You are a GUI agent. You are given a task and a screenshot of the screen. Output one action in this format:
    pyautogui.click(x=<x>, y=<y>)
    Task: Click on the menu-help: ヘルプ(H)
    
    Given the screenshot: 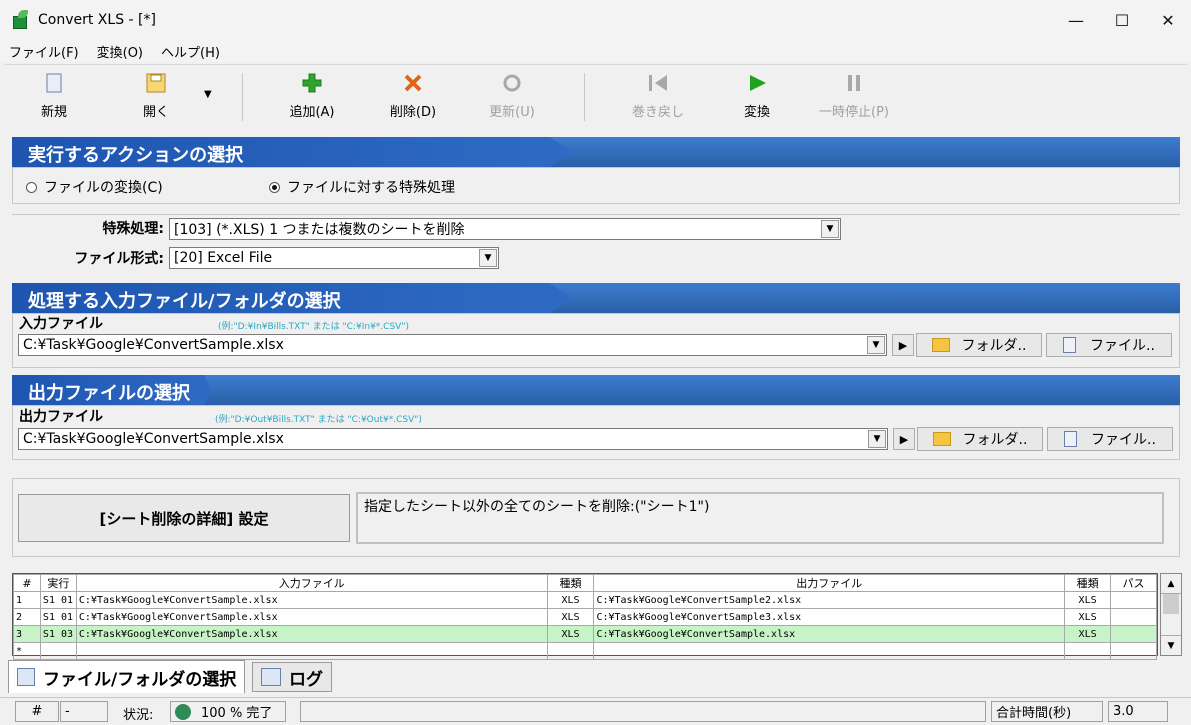 What is the action you would take?
    pyautogui.click(x=190, y=51)
    